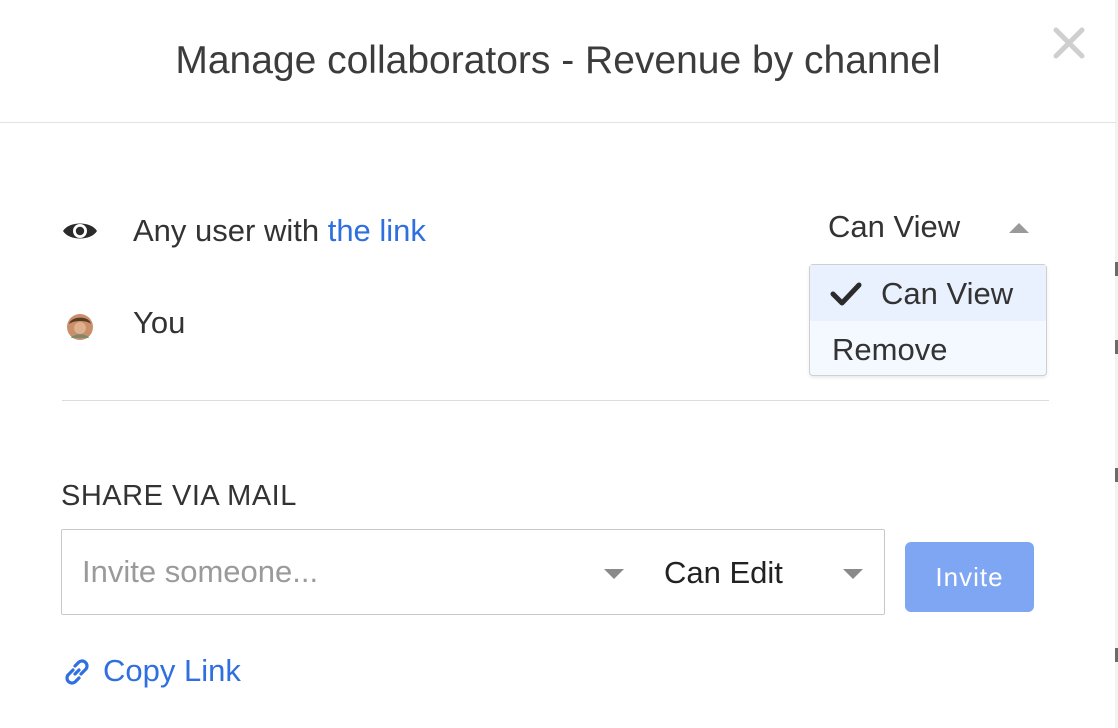 The width and height of the screenshot is (1118, 728). I want to click on role-select-value: Can Edit, so click(723, 572).